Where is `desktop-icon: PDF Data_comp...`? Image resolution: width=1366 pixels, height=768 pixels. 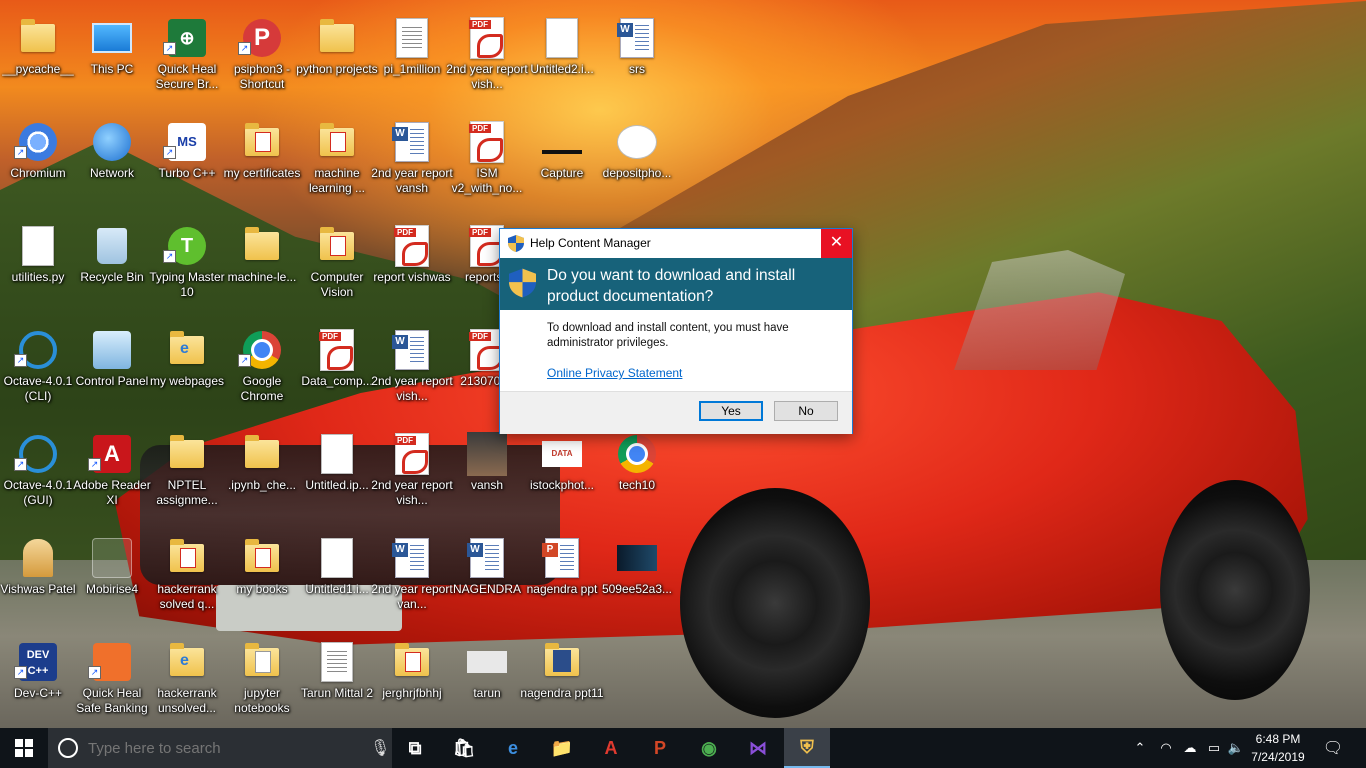
desktop-icon: PDF Data_comp... is located at coordinates (337, 372).